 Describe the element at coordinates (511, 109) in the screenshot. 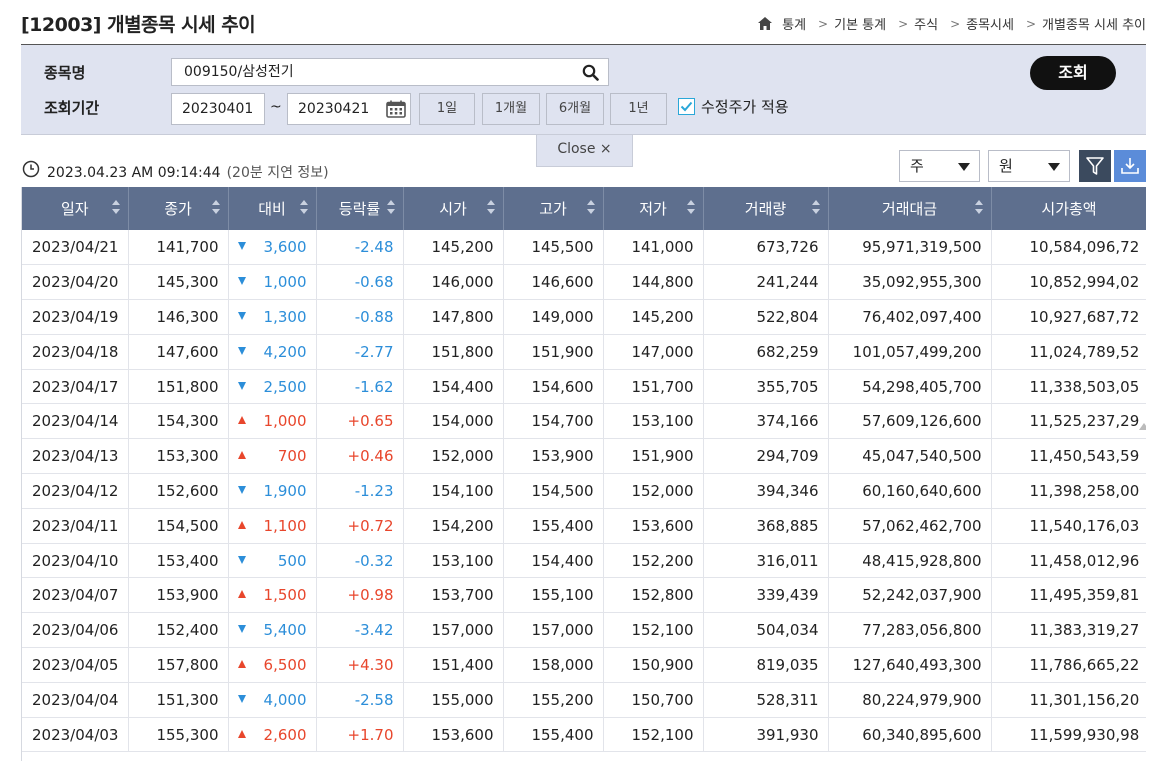

I see `period-1month-button: 1개월` at that location.